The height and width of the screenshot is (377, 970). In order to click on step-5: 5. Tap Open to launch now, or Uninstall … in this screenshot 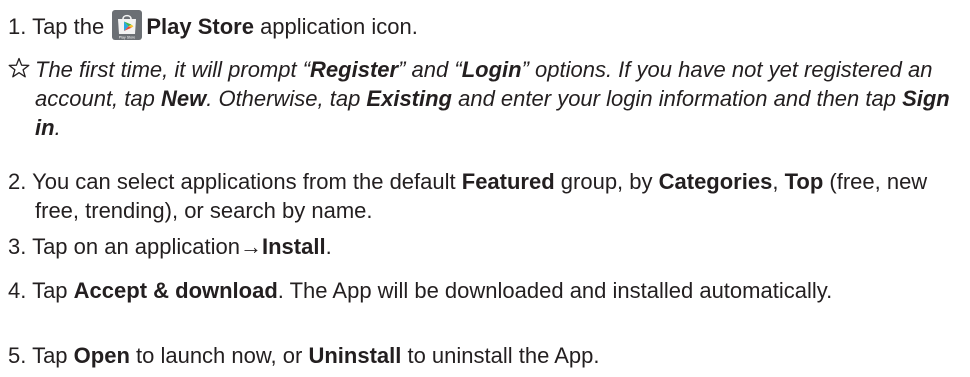, I will do `click(485, 355)`.